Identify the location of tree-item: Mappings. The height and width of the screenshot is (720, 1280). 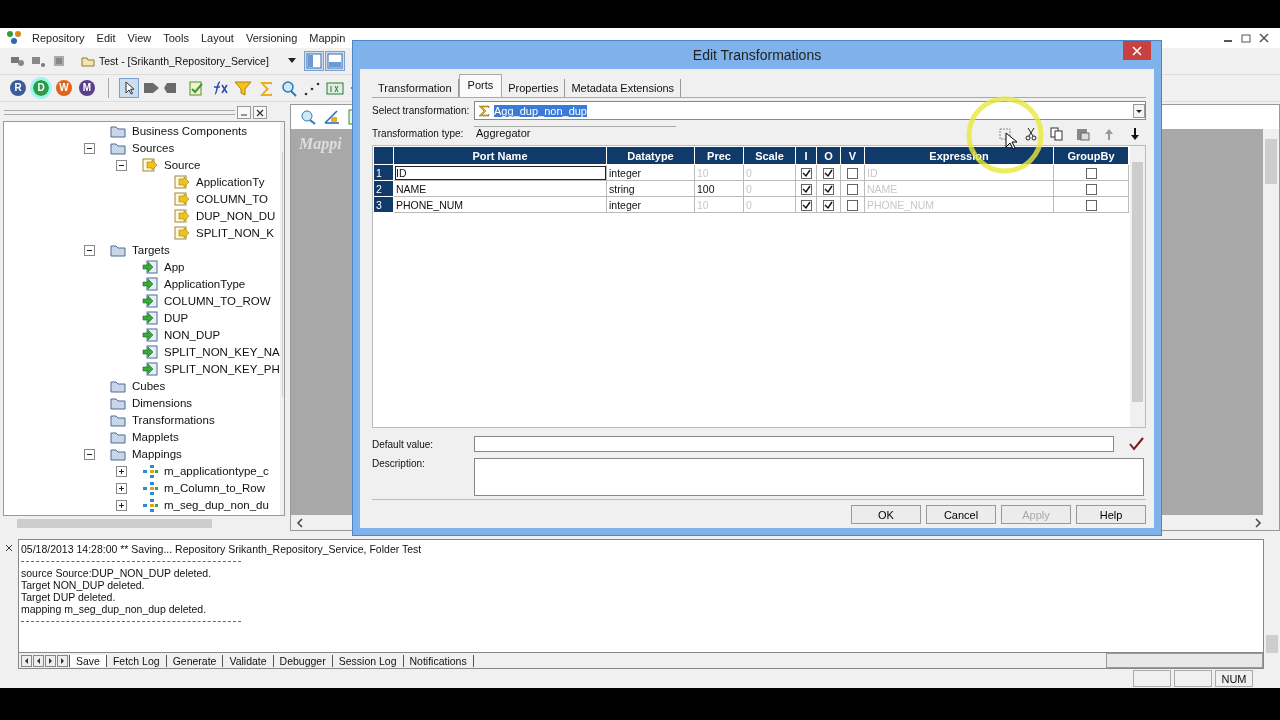
(157, 454).